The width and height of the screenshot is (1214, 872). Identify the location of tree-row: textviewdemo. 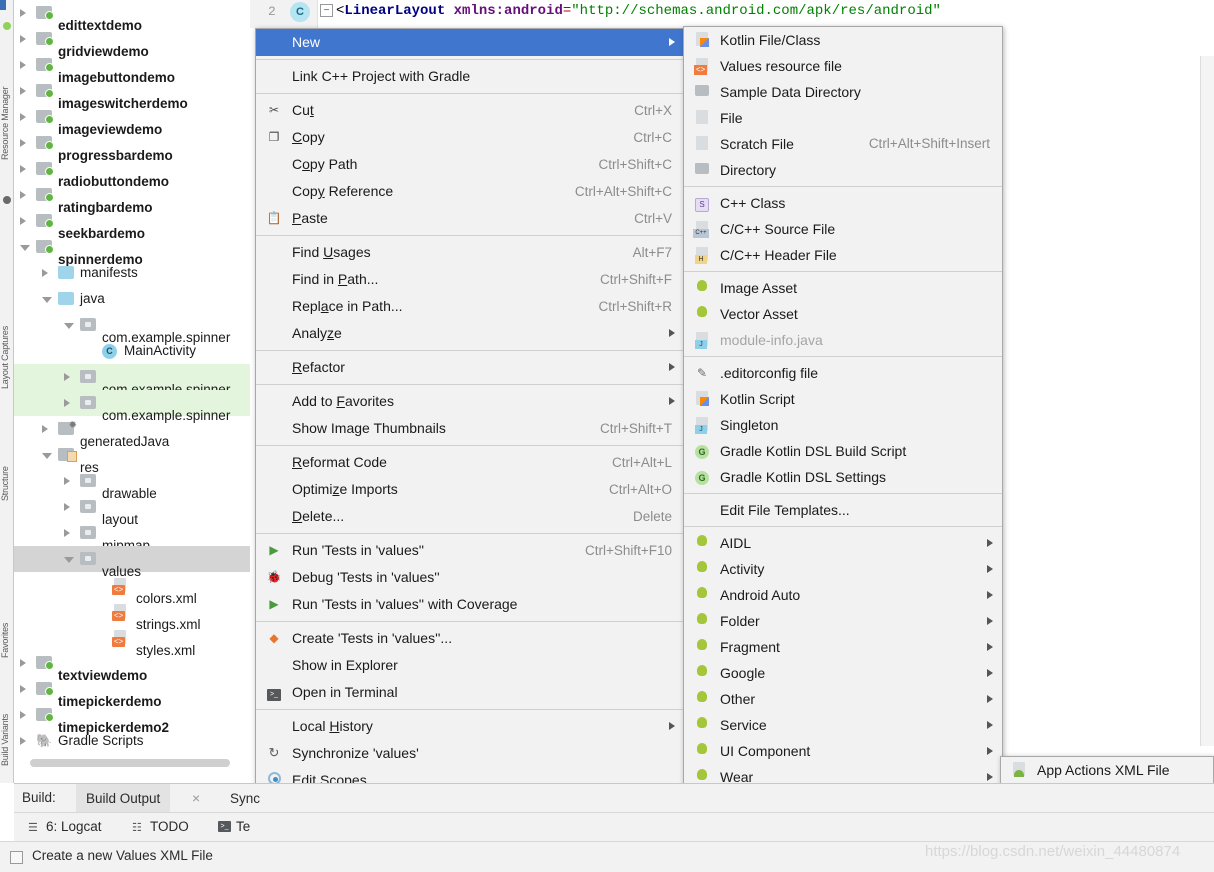
(132, 666).